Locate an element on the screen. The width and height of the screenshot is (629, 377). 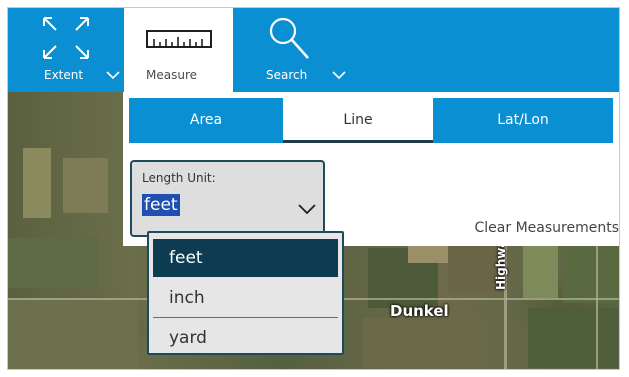
tab-line: Line is located at coordinates (358, 120).